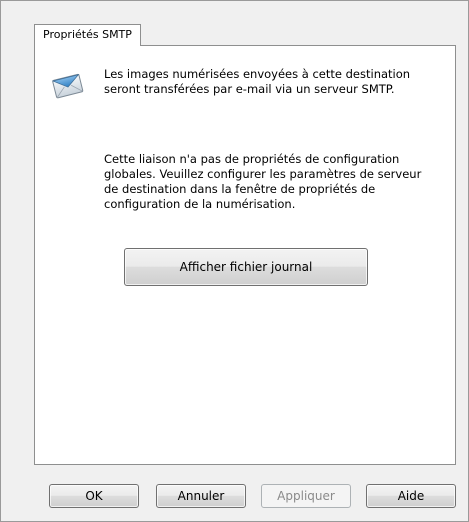 This screenshot has width=469, height=522. Describe the element at coordinates (306, 496) in the screenshot. I see `apply-button: Appliquer` at that location.